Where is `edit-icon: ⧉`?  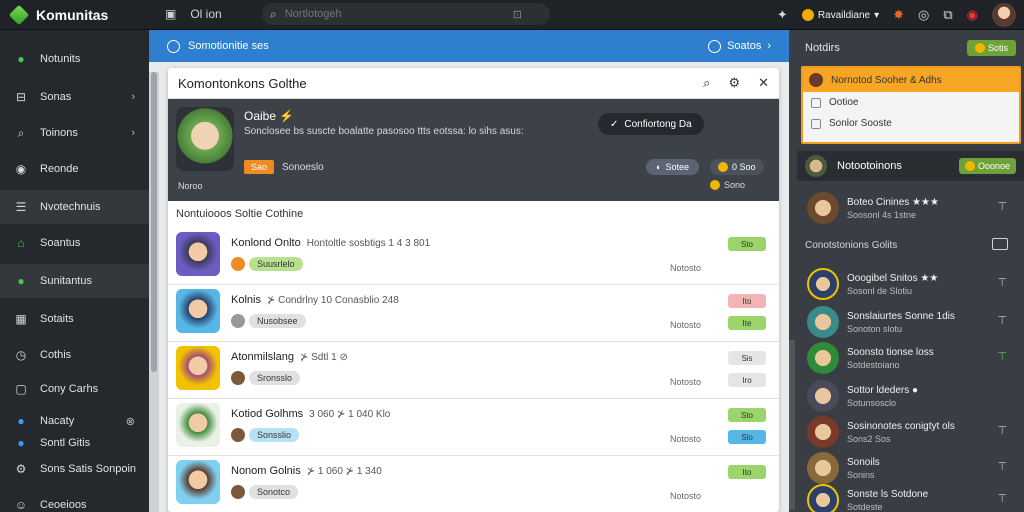
edit-icon: ⧉ is located at coordinates (947, 15).